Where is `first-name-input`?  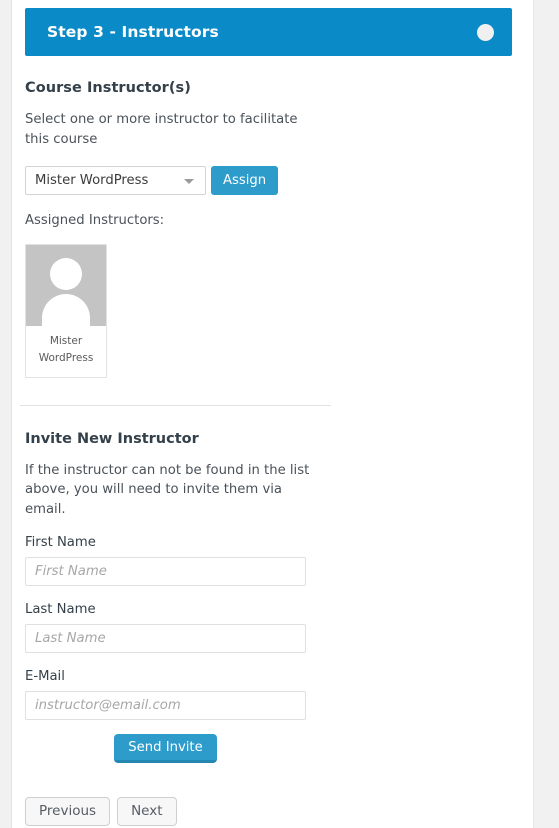 first-name-input is located at coordinates (165, 572).